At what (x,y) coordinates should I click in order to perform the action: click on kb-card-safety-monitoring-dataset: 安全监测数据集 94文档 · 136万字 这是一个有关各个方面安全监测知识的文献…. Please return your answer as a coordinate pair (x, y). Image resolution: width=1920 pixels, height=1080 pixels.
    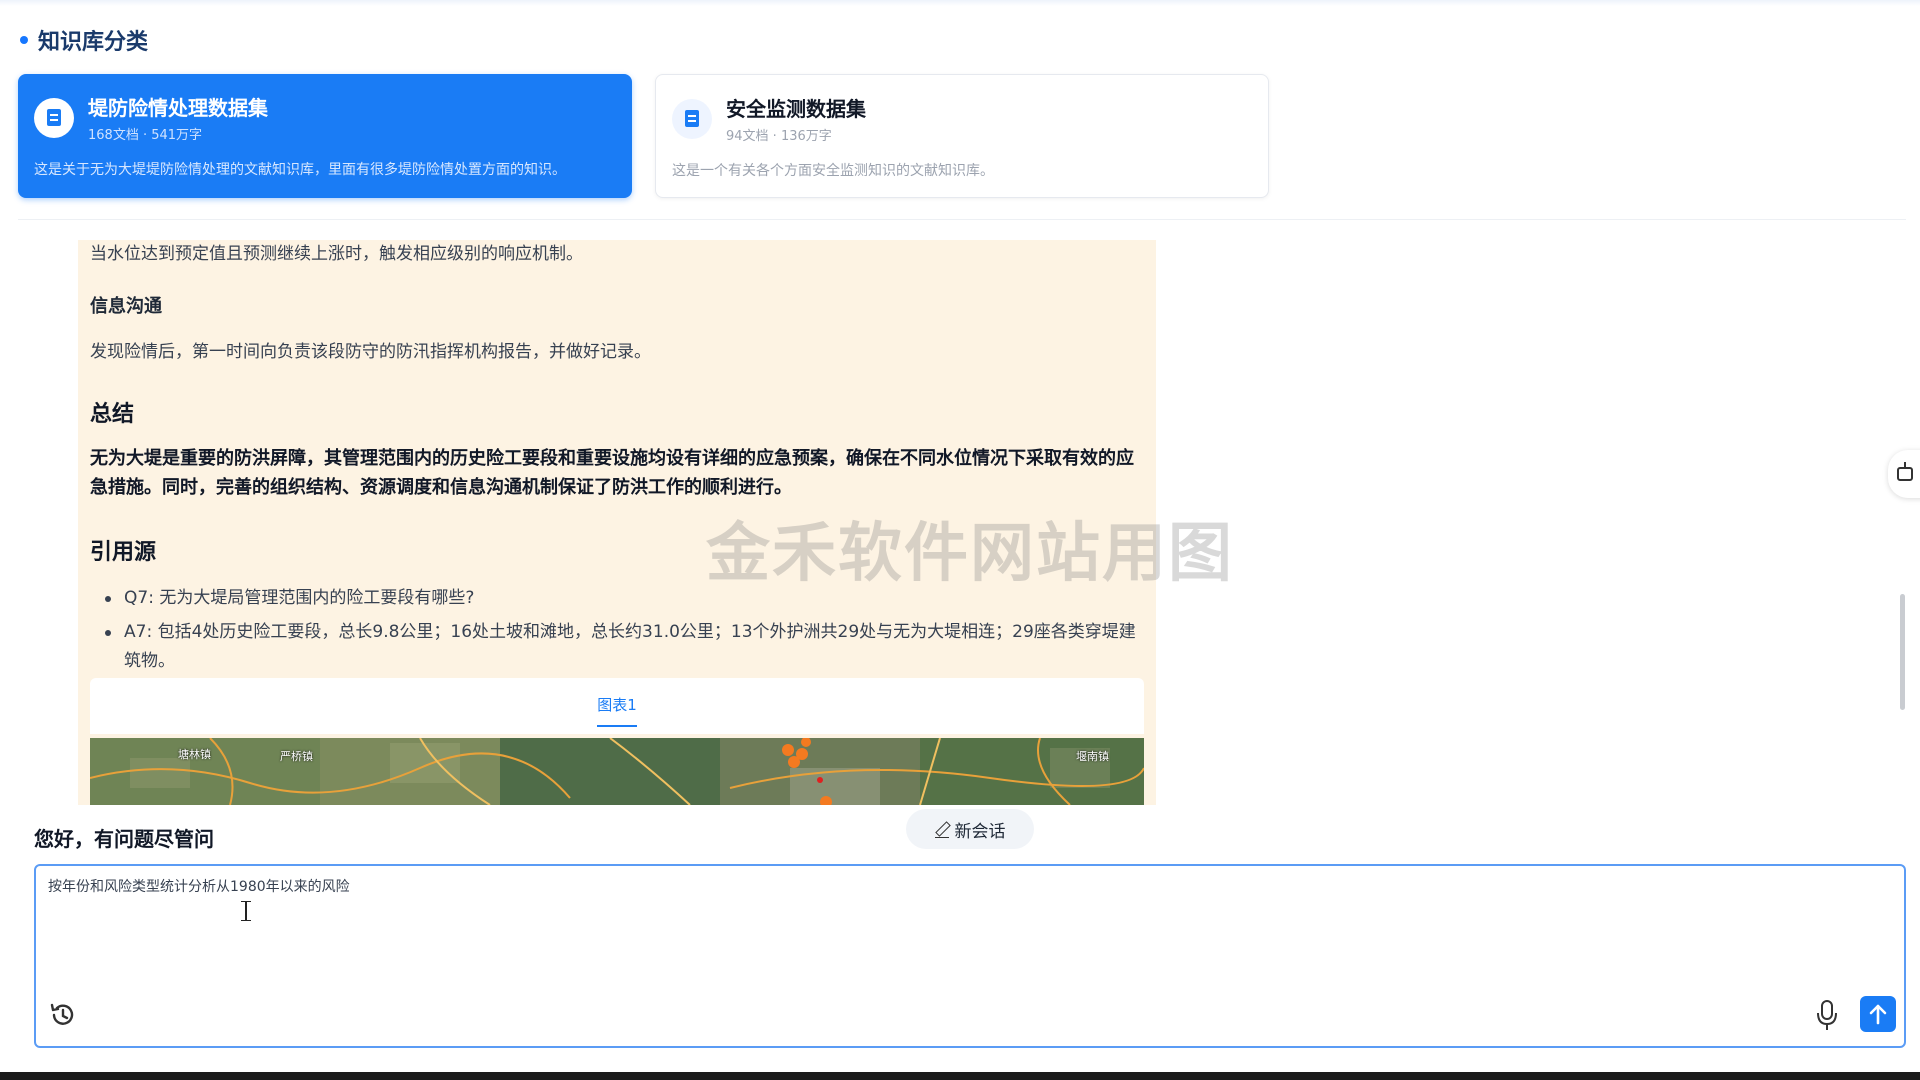
    Looking at the image, I should click on (962, 136).